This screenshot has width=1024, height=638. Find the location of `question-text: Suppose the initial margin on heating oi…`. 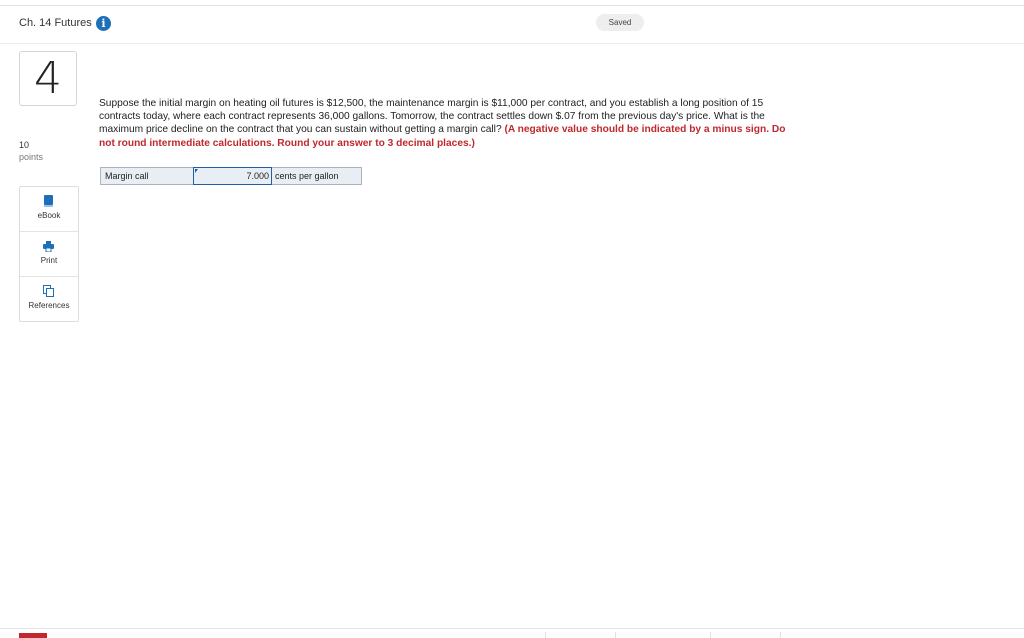

question-text: Suppose the initial margin on heating oi… is located at coordinates (444, 123).